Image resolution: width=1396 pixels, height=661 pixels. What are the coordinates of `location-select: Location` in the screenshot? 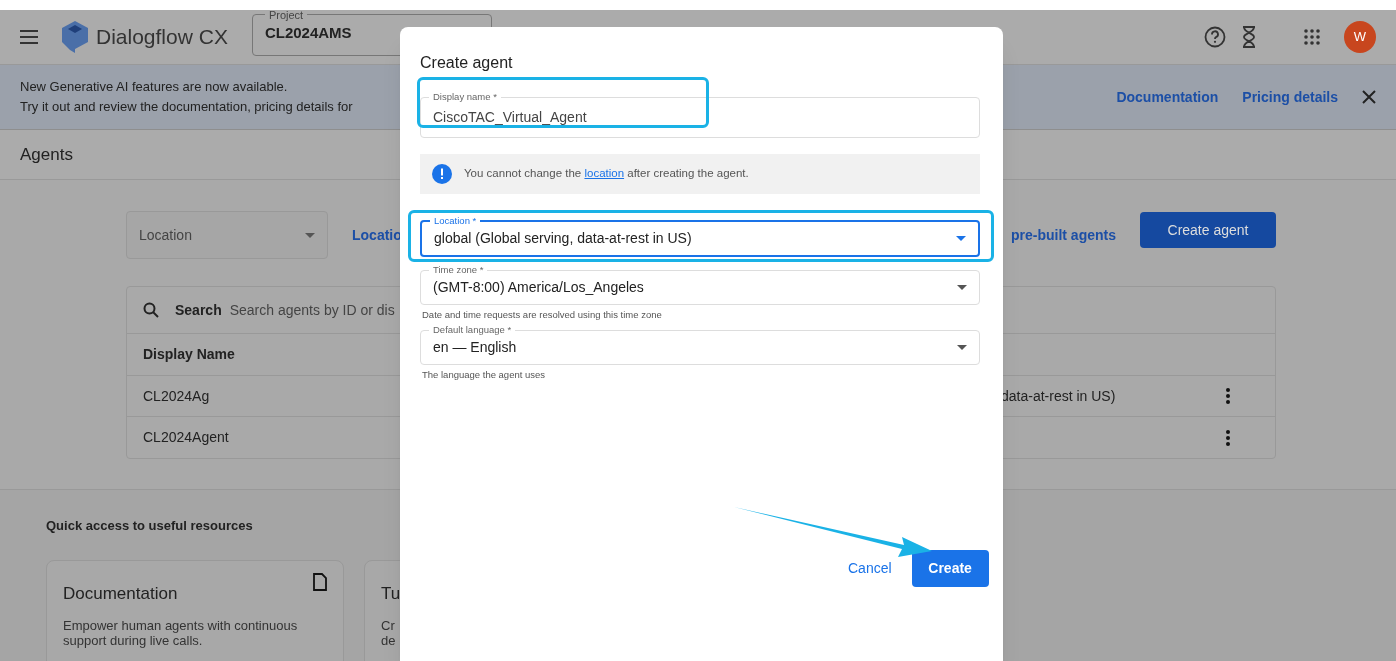 It's located at (227, 235).